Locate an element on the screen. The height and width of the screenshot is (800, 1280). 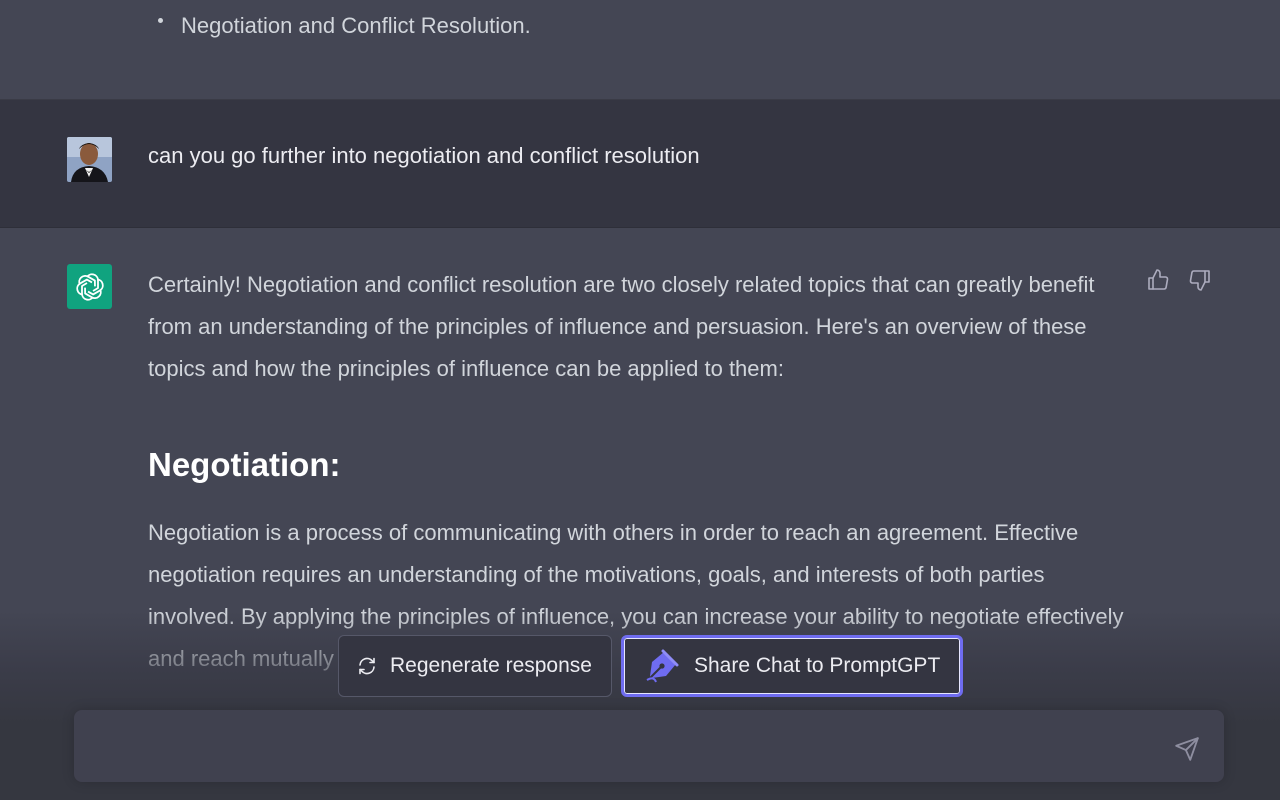
bullet-item-text: Negotiation and Conflict Resolution. is located at coordinates (356, 25).